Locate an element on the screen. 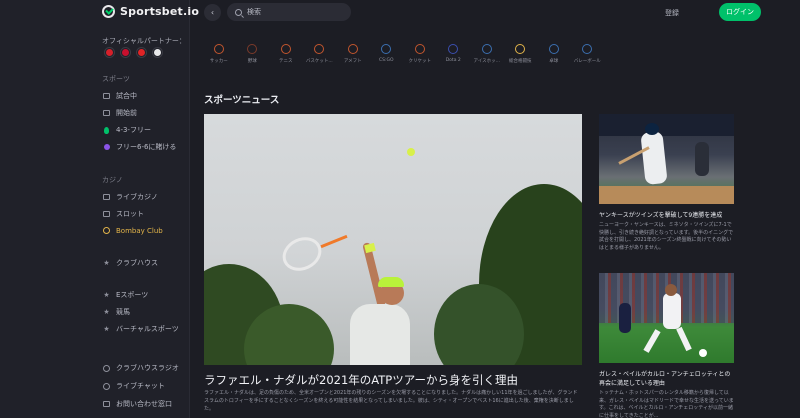 This screenshot has width=800, height=418. sport-soccer: サッカー is located at coordinates (219, 54).